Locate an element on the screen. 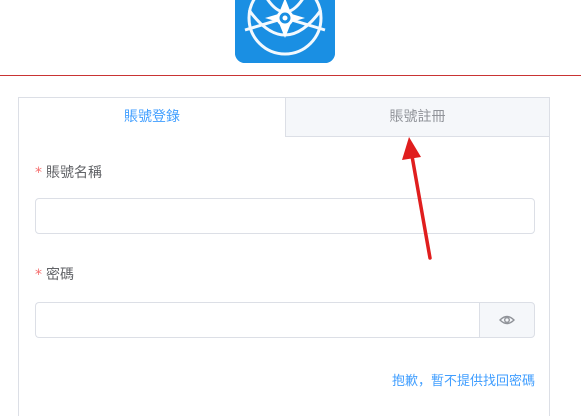  compass-star-logo-icon is located at coordinates (285, 31).